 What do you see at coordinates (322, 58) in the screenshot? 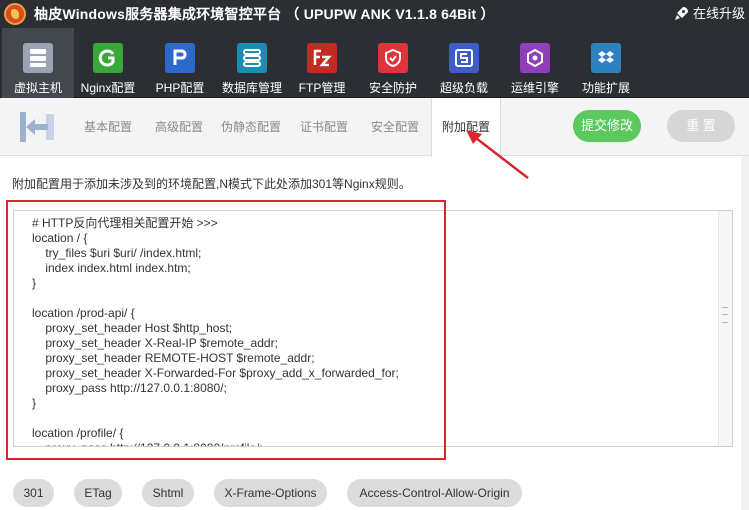
I see `filezilla-icon` at bounding box center [322, 58].